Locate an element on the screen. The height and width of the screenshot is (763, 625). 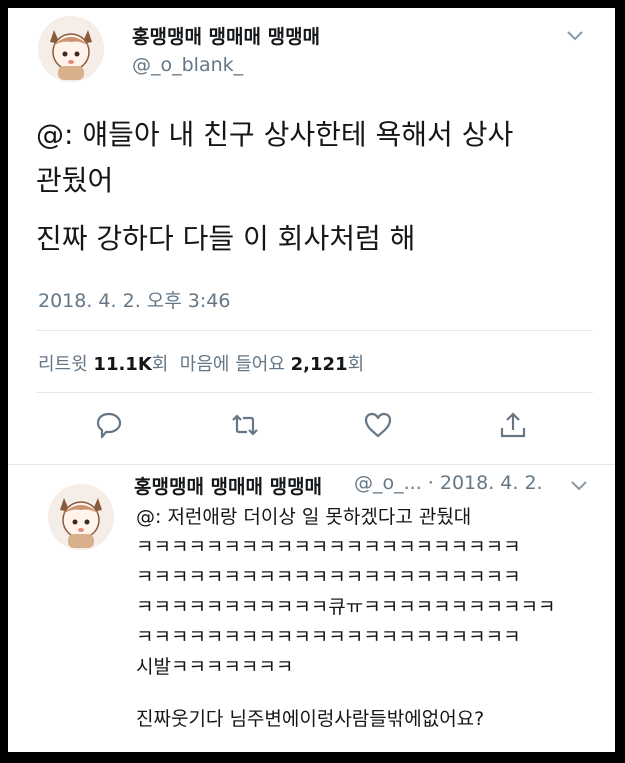
reply-text-line: 시발ㅋㅋㅋㅋㅋㅋㅋ is located at coordinates (215, 667).